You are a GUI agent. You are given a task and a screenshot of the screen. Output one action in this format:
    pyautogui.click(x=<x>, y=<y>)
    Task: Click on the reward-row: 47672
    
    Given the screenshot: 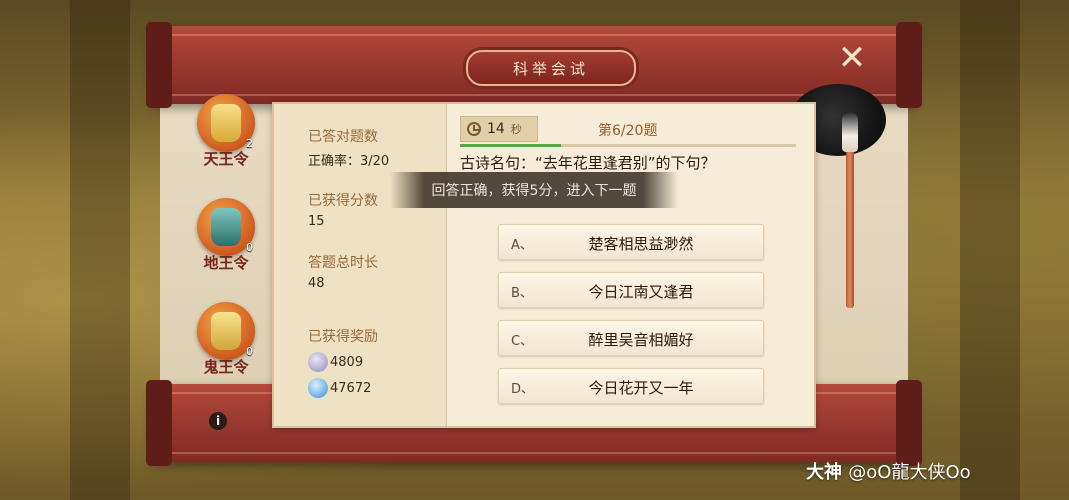 What is the action you would take?
    pyautogui.click(x=339, y=388)
    